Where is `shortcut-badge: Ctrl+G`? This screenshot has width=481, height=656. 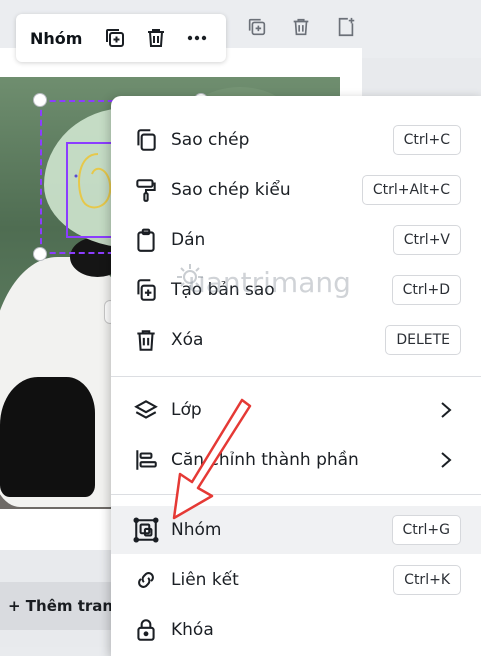
shortcut-badge: Ctrl+G is located at coordinates (426, 530).